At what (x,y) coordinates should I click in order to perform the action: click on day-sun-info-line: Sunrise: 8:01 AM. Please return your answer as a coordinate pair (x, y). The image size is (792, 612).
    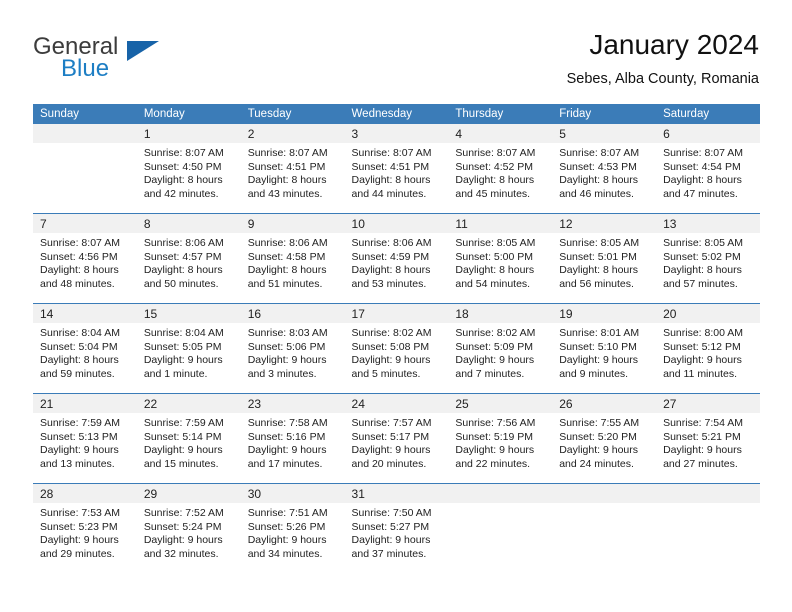
    Looking at the image, I should click on (599, 333).